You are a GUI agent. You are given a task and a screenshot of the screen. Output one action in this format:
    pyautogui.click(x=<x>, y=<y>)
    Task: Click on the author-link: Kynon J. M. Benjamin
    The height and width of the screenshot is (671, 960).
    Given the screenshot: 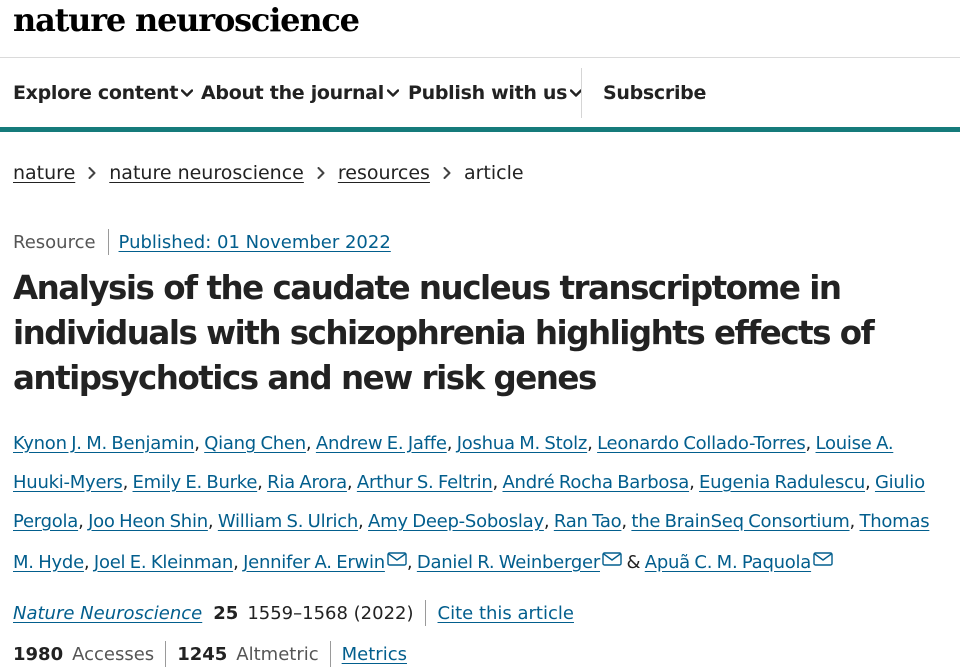 What is the action you would take?
    pyautogui.click(x=103, y=443)
    